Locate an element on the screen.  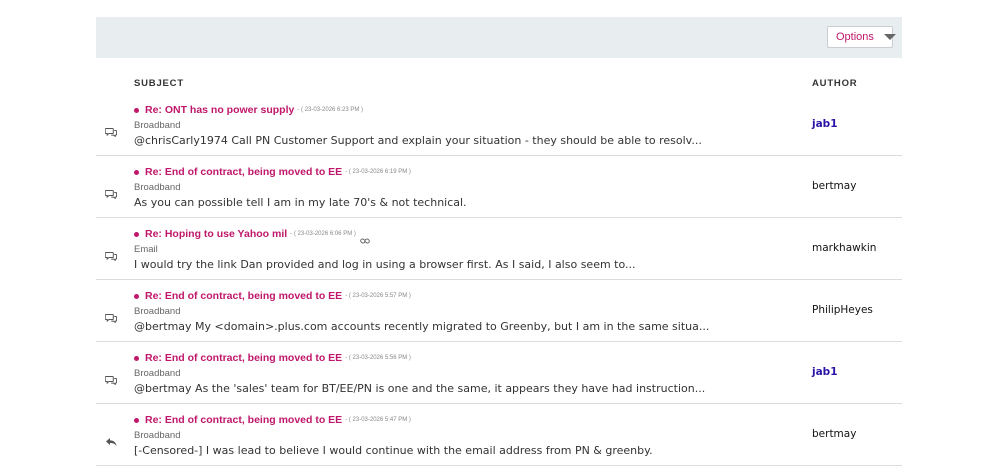
message-subject-link: Re: ONT has no power supply is located at coordinates (219, 110).